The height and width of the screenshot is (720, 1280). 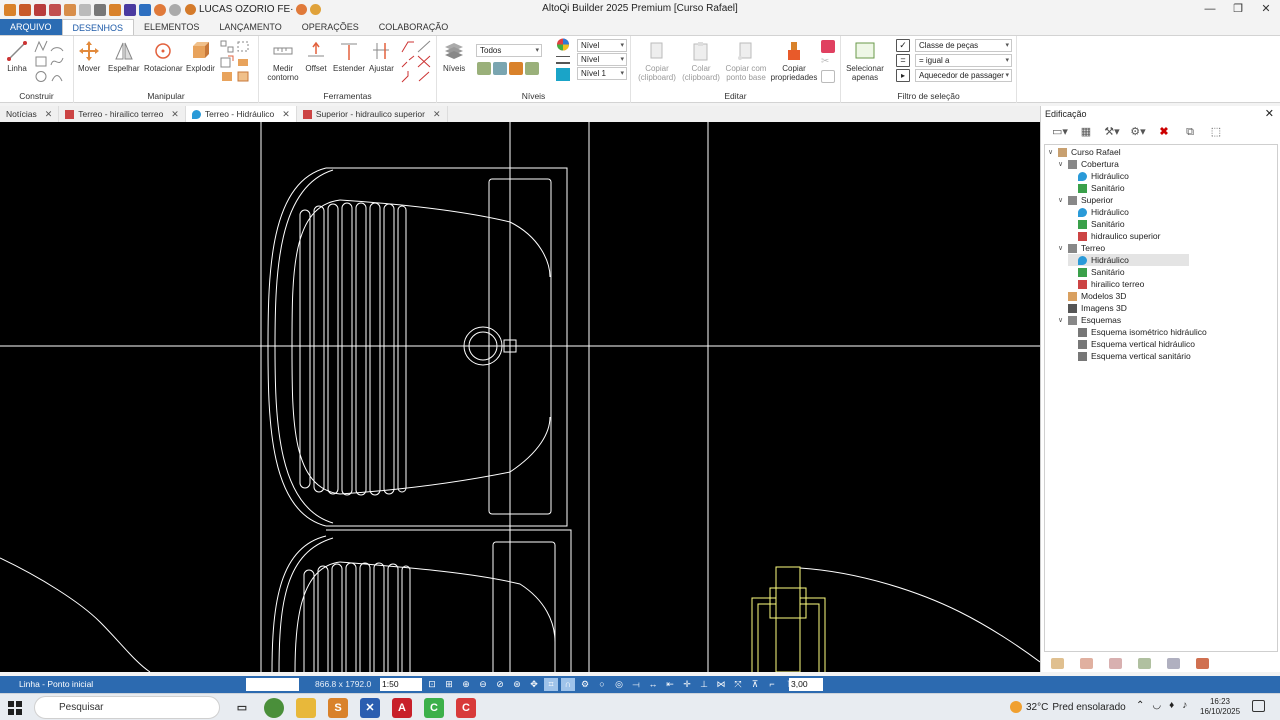 I want to click on new-file-icon, so click(x=25, y=9).